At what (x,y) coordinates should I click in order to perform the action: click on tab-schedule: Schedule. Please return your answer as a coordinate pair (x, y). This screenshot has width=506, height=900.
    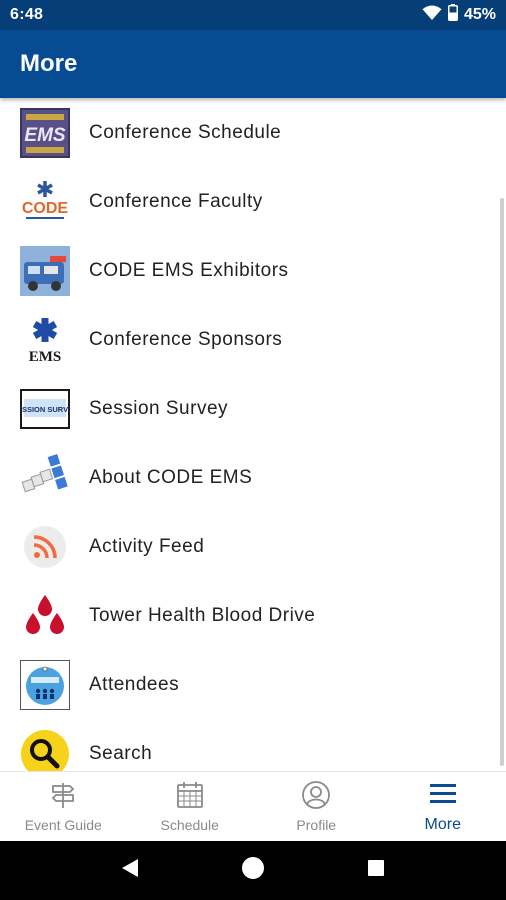
    Looking at the image, I should click on (190, 806).